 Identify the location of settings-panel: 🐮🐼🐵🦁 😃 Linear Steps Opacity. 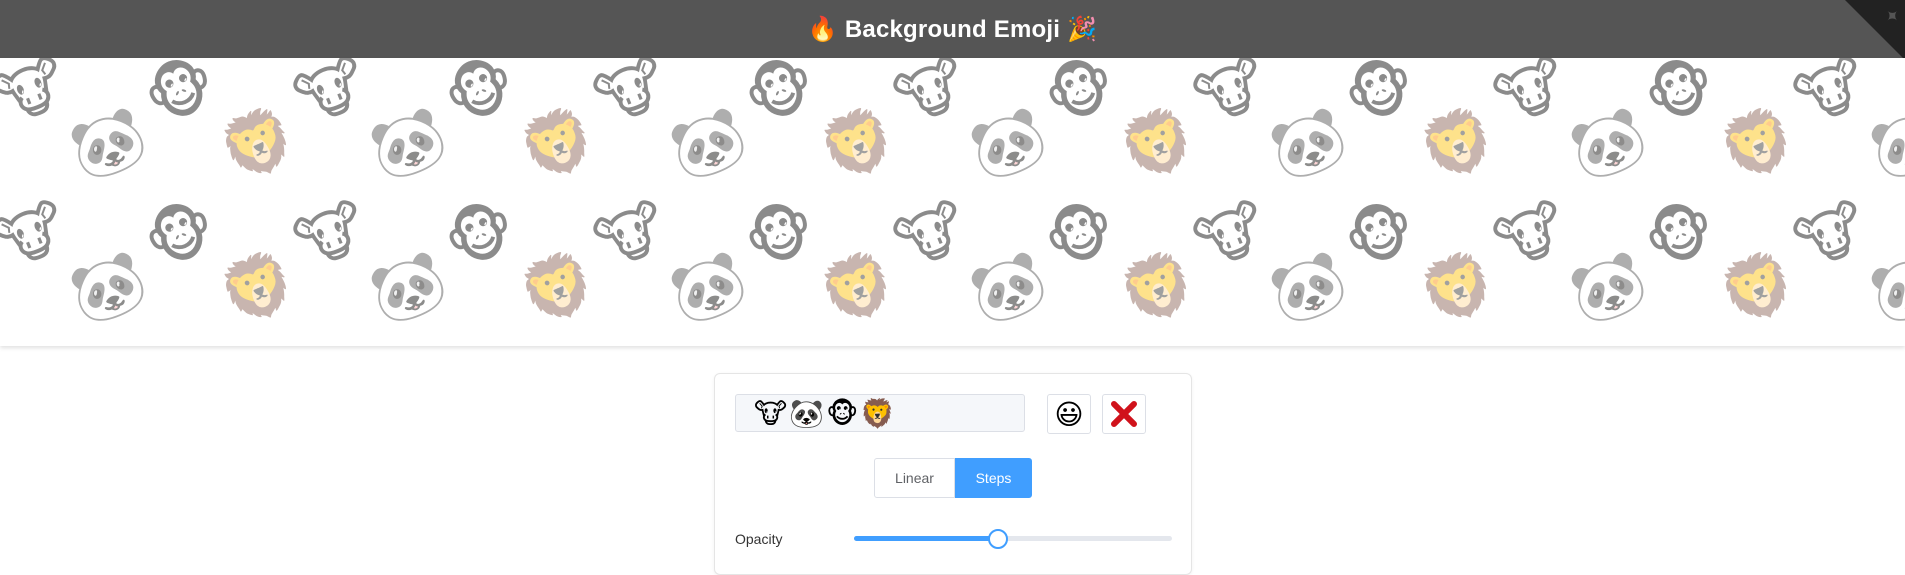
(953, 474).